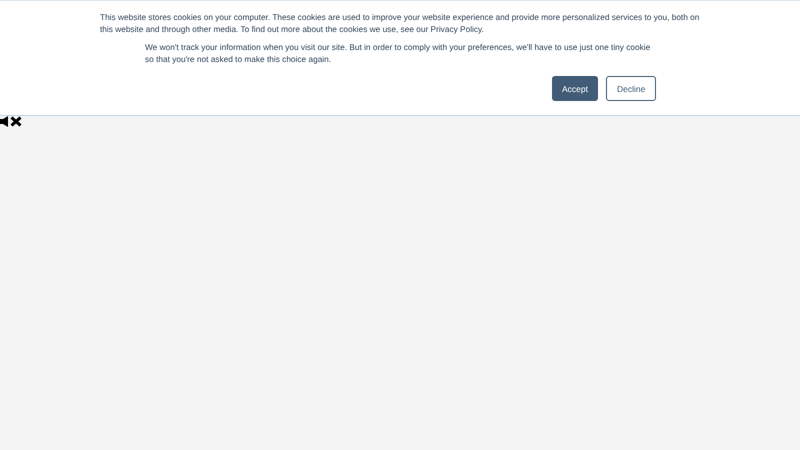  Describe the element at coordinates (631, 88) in the screenshot. I see `decline-button: Decline` at that location.